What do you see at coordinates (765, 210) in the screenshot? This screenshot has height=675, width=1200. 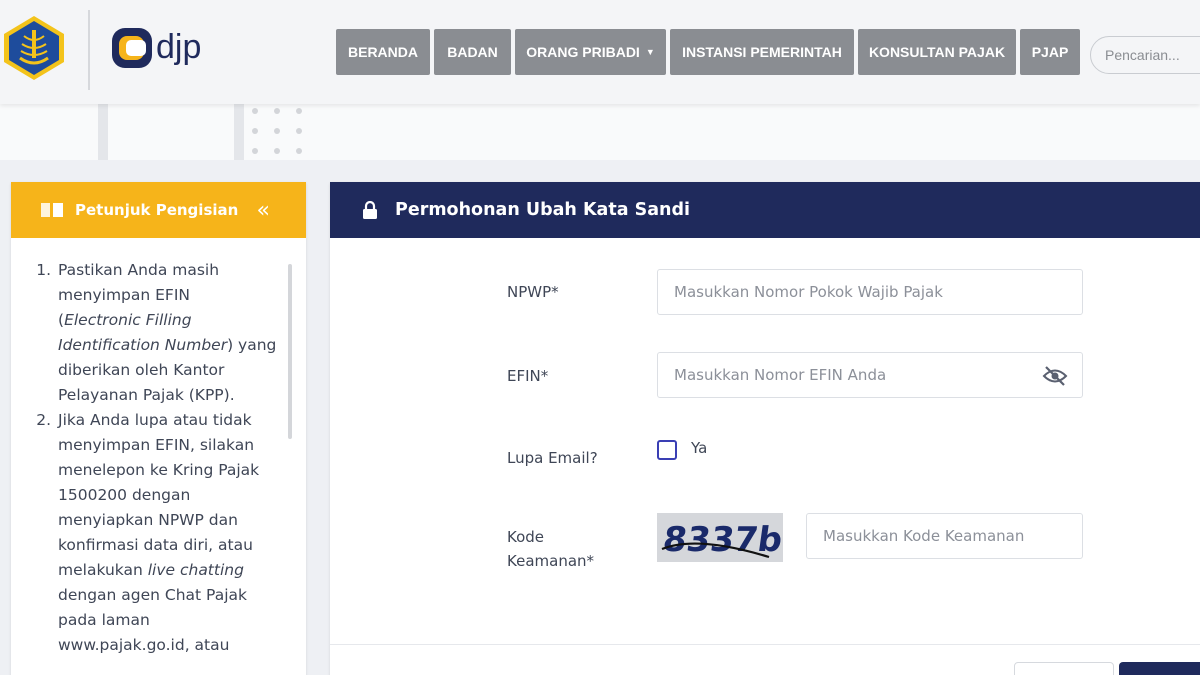 I see `form-header: Permohonan Ubah Kata Sandi` at bounding box center [765, 210].